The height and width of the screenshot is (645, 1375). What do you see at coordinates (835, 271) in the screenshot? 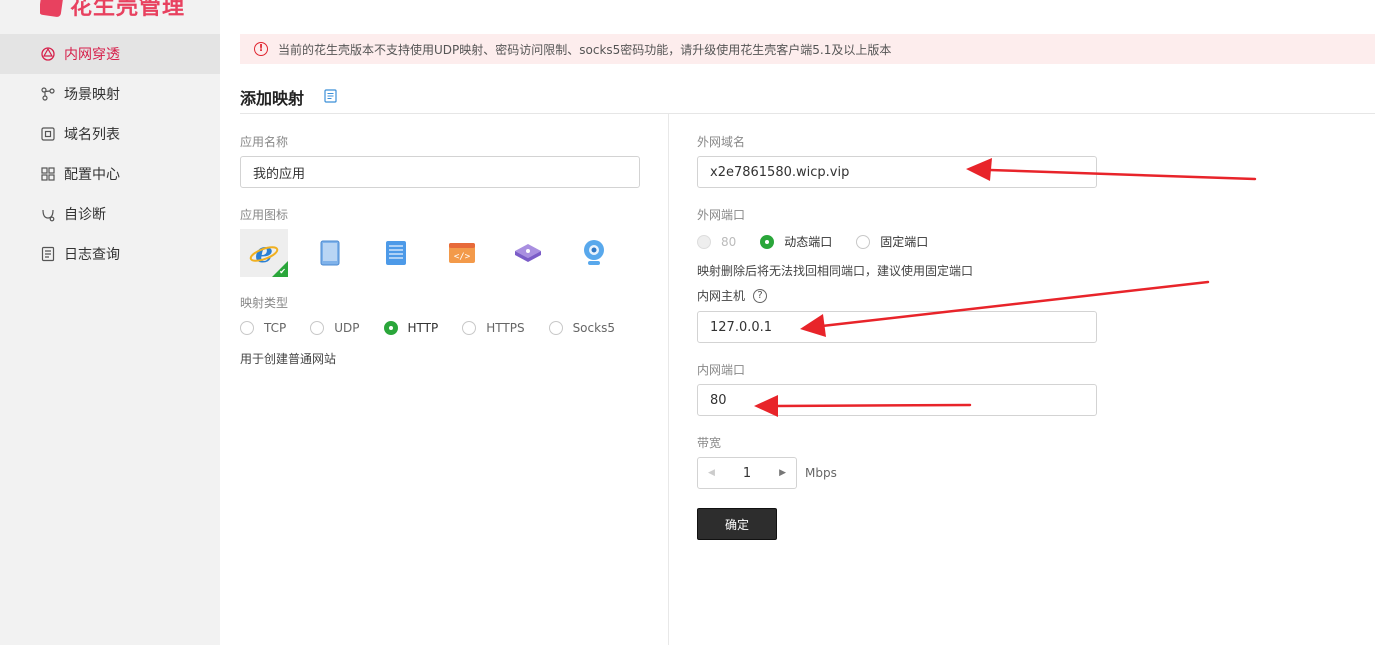
I see `external-port-hint: 映射删除后将无法找回相同端口，建议使用固定端口` at bounding box center [835, 271].